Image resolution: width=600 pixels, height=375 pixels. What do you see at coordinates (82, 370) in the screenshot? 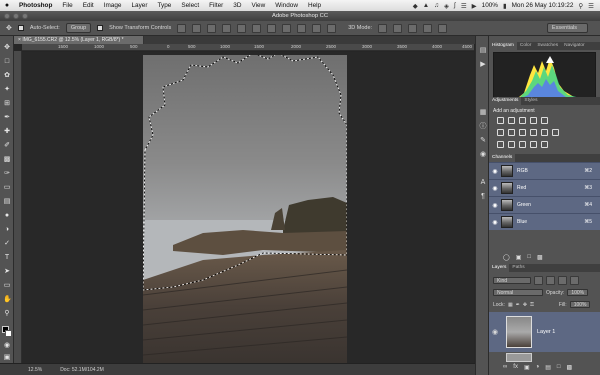
I see `document-size: Doc: 52.1M/104.2M` at bounding box center [82, 370].